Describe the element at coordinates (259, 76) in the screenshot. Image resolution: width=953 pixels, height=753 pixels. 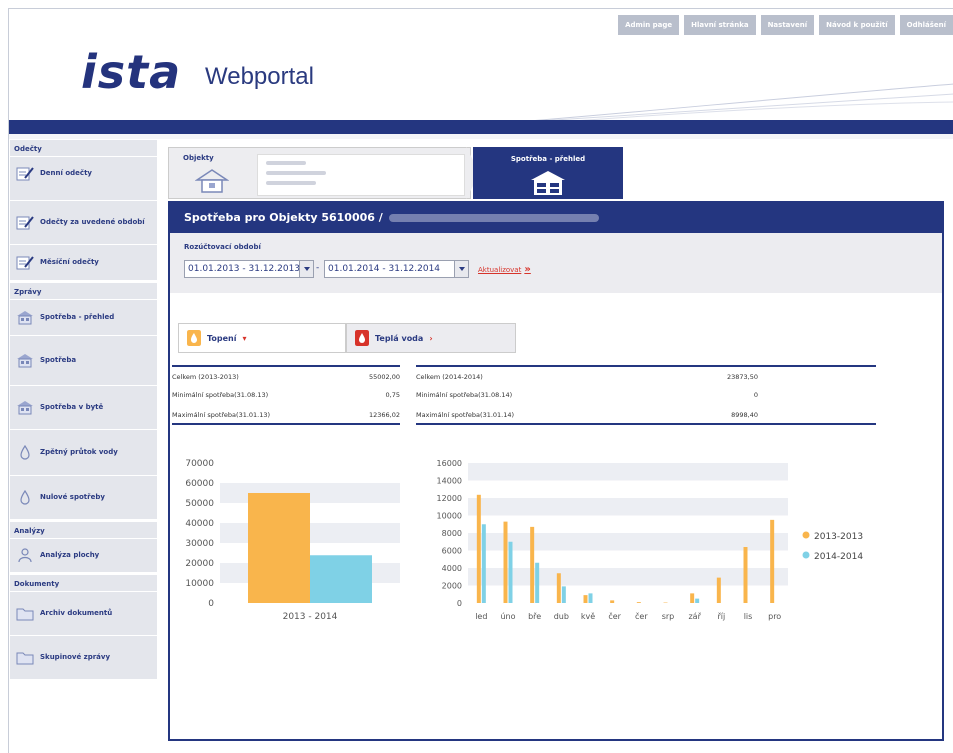
I see `product-name: Webportal` at that location.